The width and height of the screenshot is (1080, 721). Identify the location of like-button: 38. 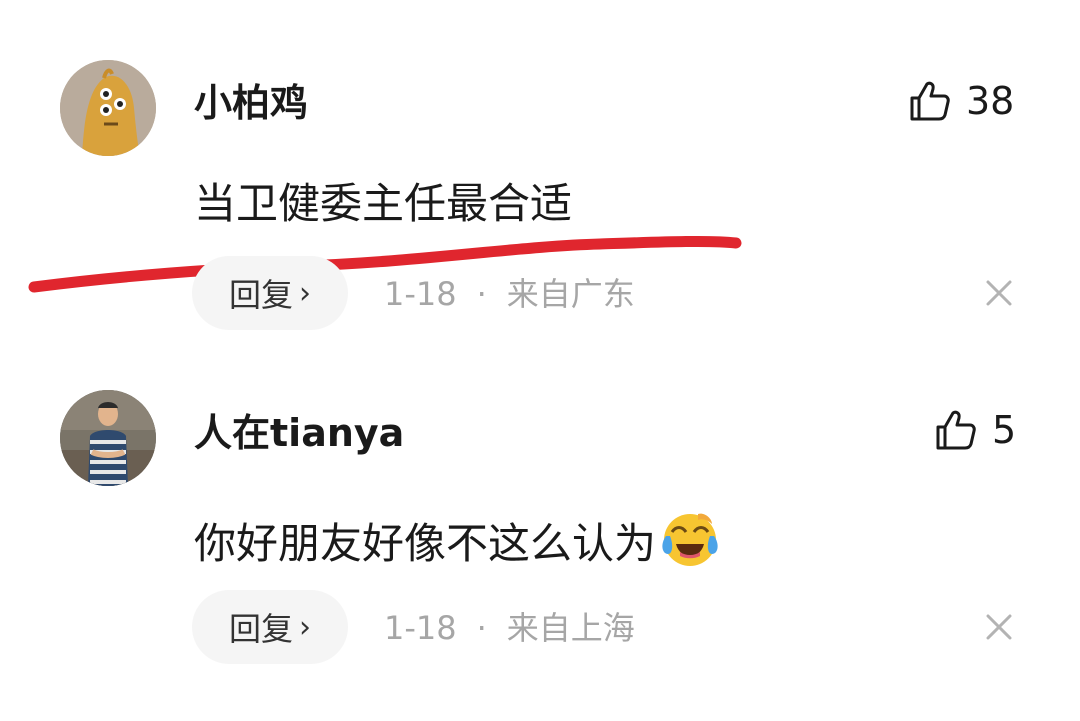
(961, 101).